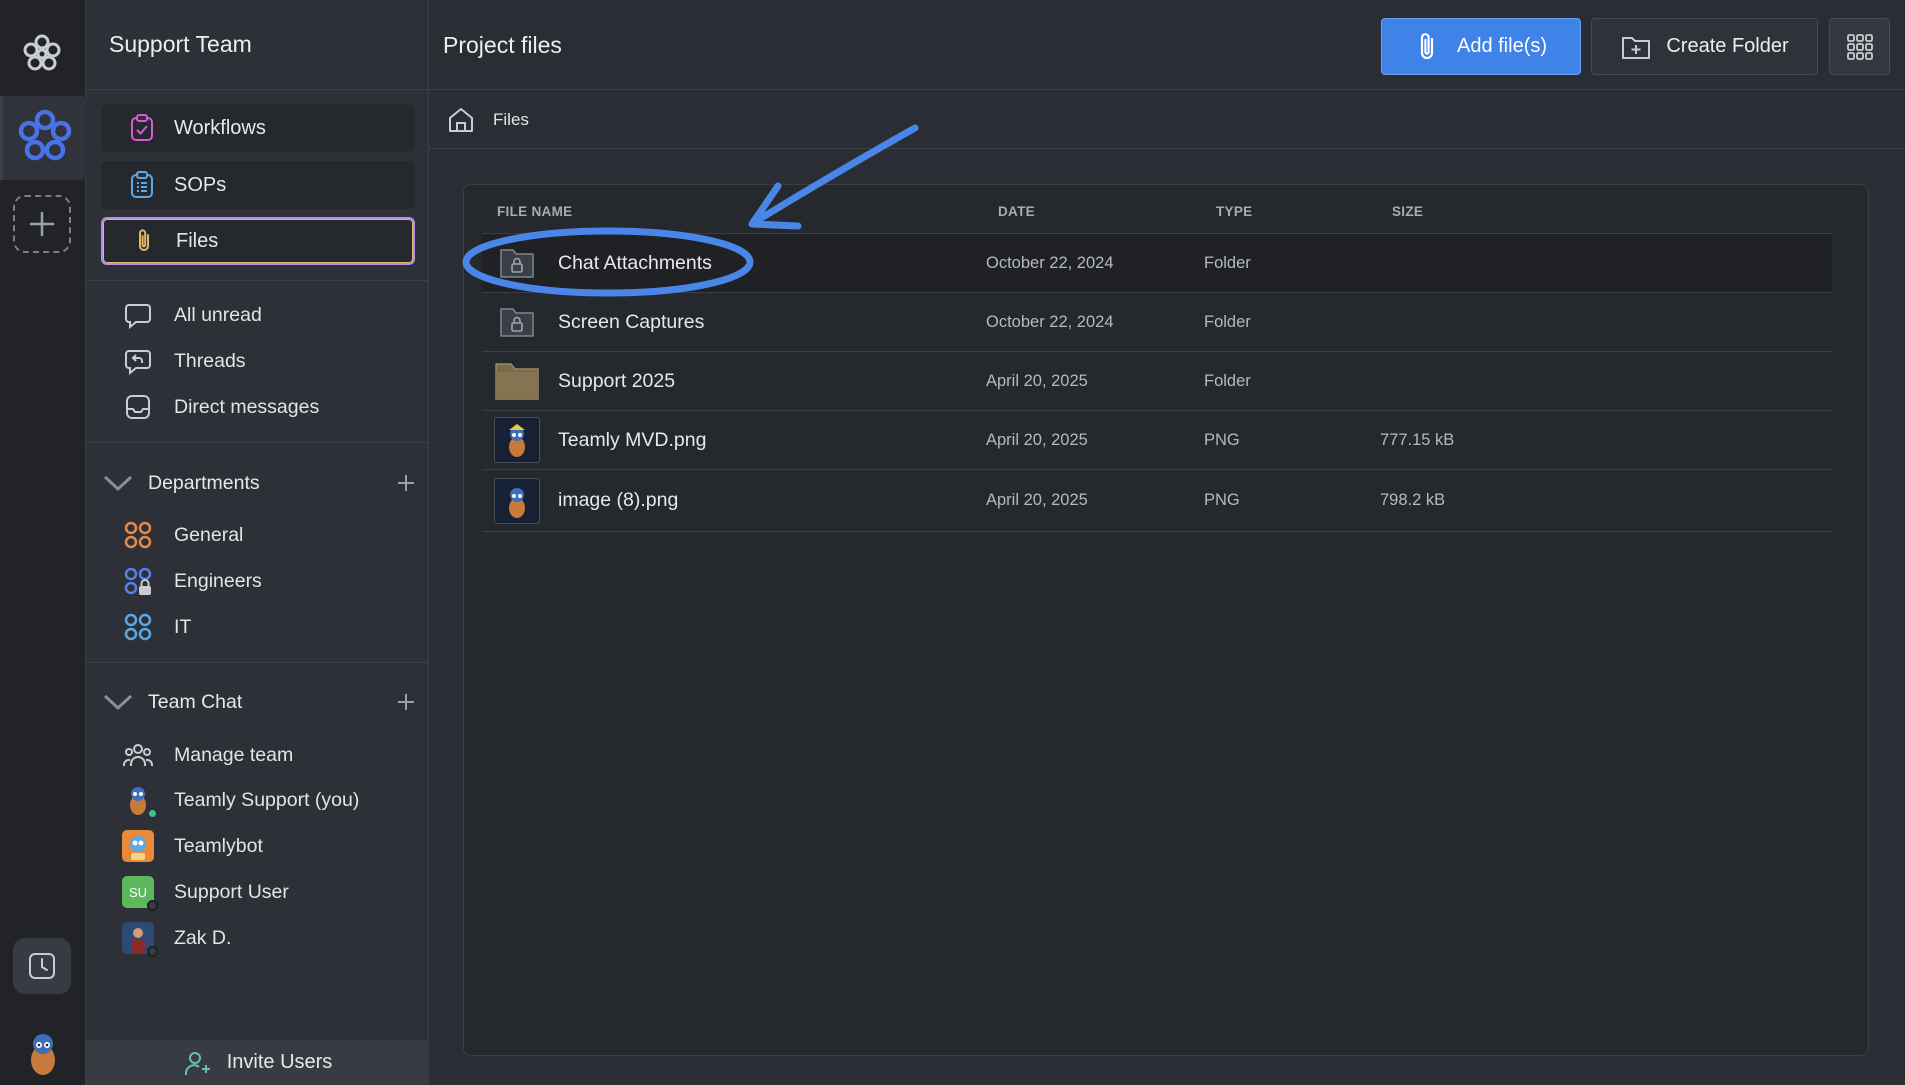 The width and height of the screenshot is (1905, 1085). I want to click on add-files-button: Add file(s), so click(1481, 46).